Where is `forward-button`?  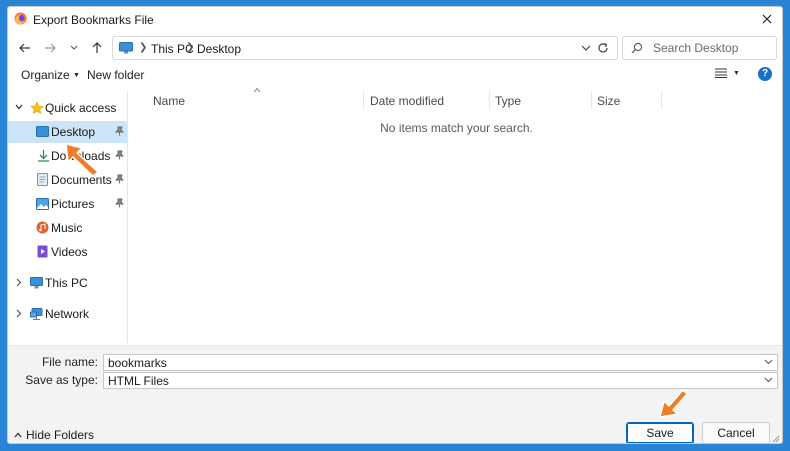
forward-button is located at coordinates (50, 48).